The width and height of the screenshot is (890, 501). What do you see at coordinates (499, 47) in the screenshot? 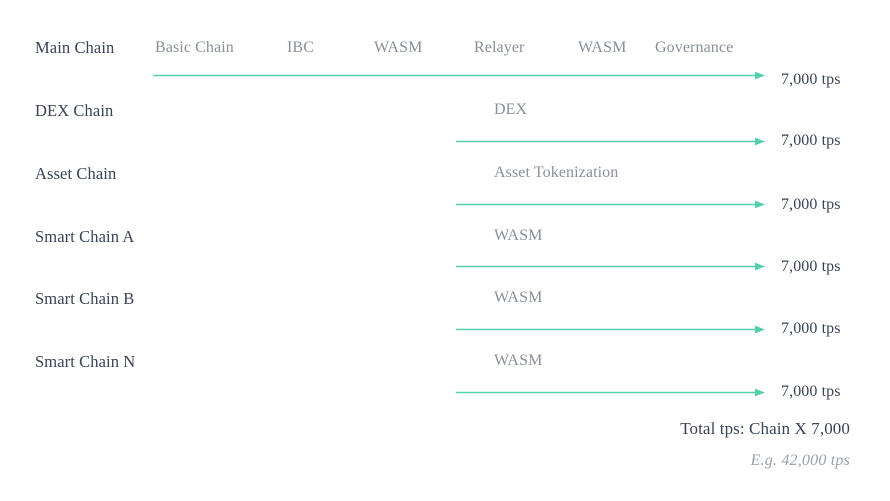
I see `column-header-relayer-3: Relayer` at bounding box center [499, 47].